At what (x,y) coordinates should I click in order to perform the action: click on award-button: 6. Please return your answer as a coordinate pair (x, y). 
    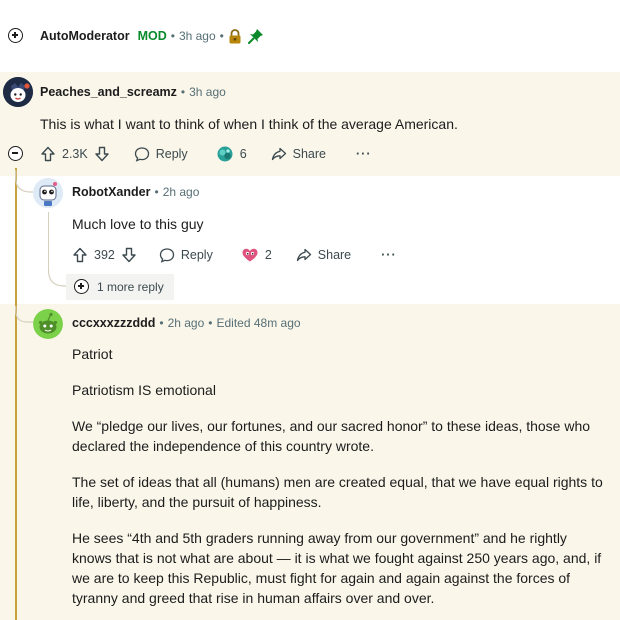
    Looking at the image, I should click on (231, 154).